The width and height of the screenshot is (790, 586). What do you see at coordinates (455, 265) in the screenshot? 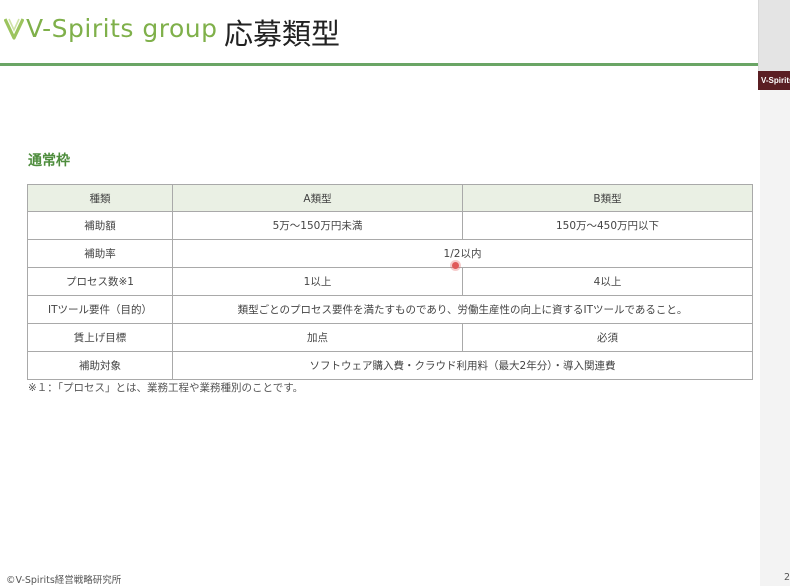
I see `pointer-indicator` at bounding box center [455, 265].